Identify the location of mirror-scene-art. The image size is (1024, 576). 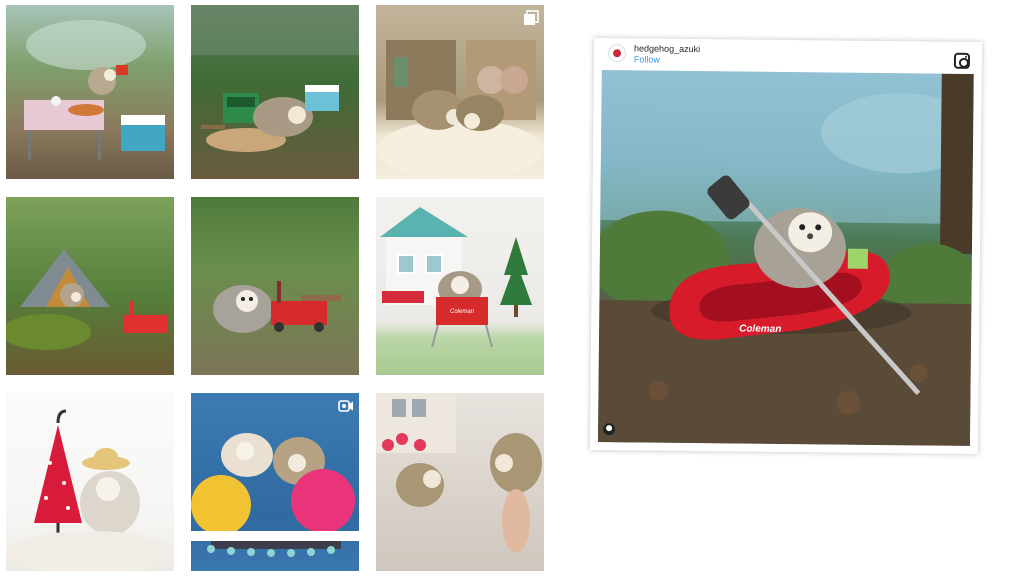
(459, 473).